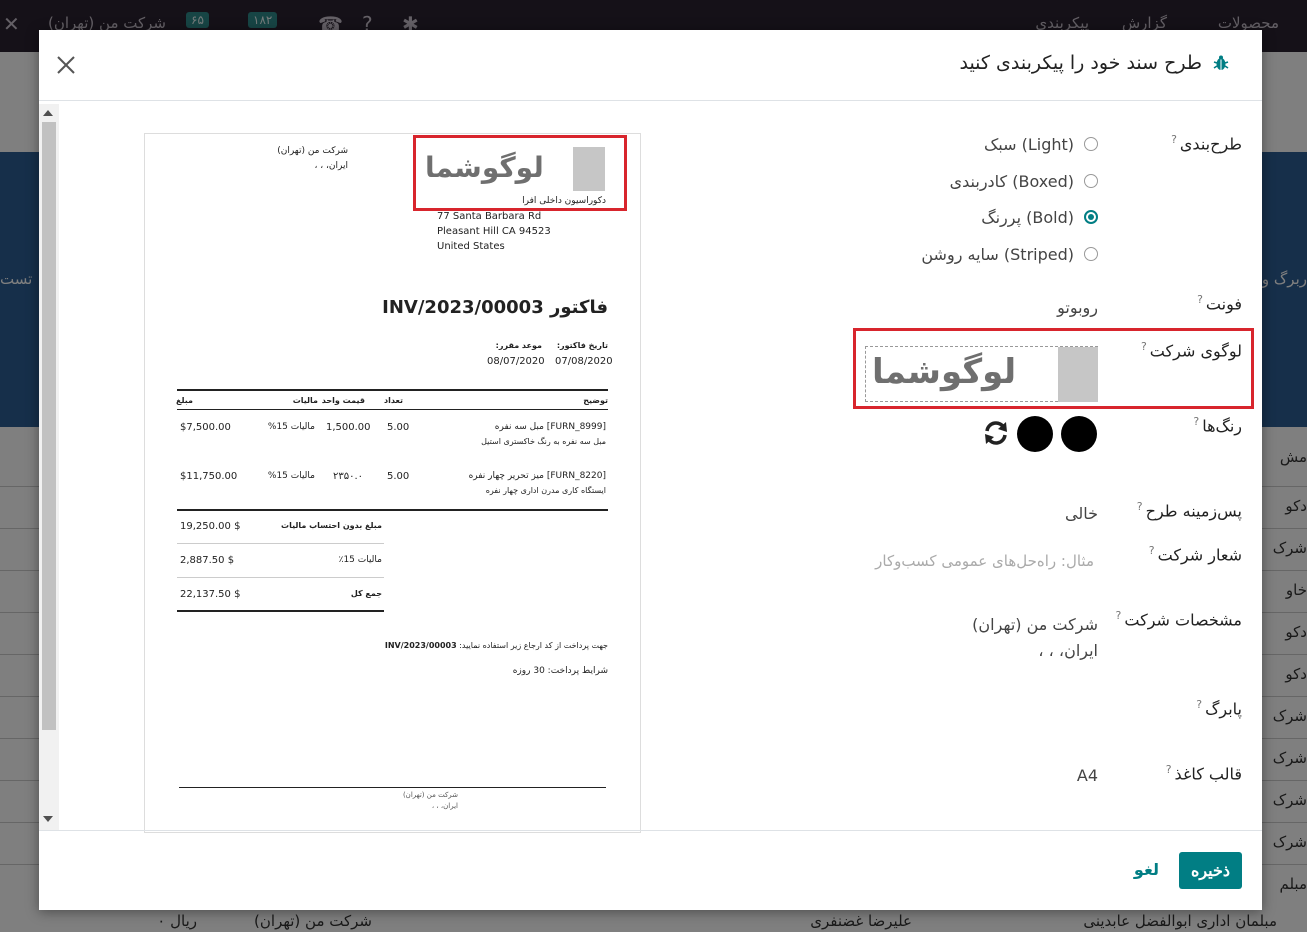 This screenshot has width=1307, height=932. Describe the element at coordinates (331, 166) in the screenshot. I see `preview-company-address: ایران، ، ،` at that location.